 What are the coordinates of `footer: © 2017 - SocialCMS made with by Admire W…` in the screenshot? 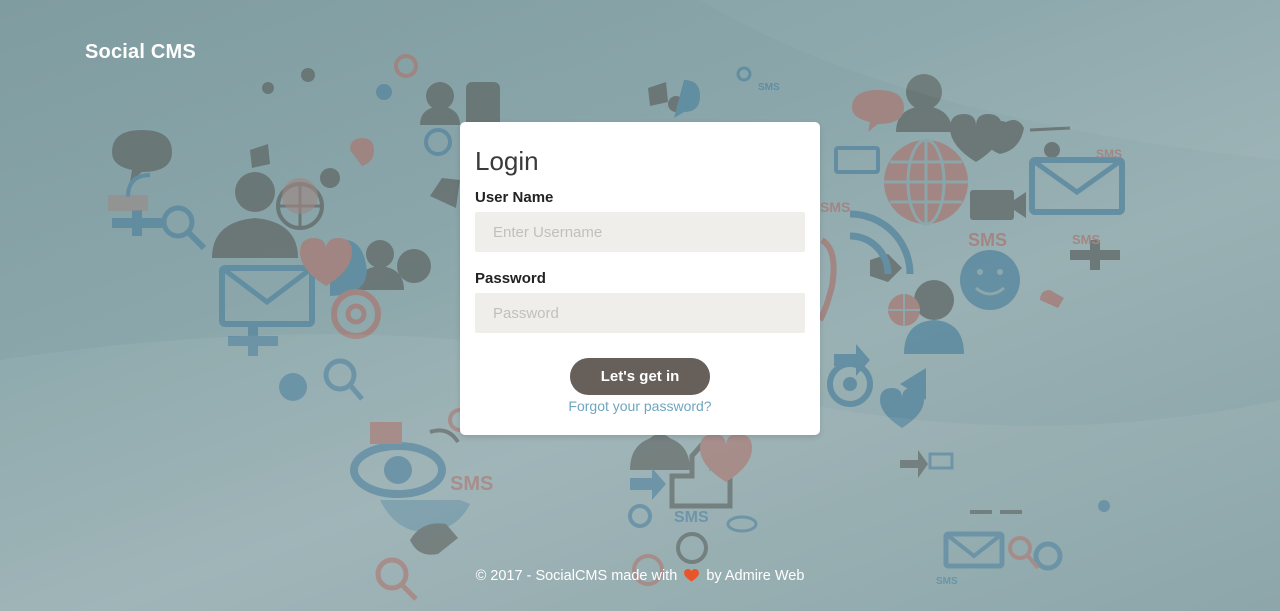 It's located at (640, 577).